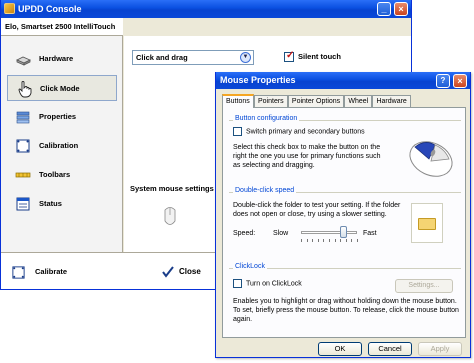  I want to click on clicklock-checkbox: Turn on ClickLock, so click(267, 283).